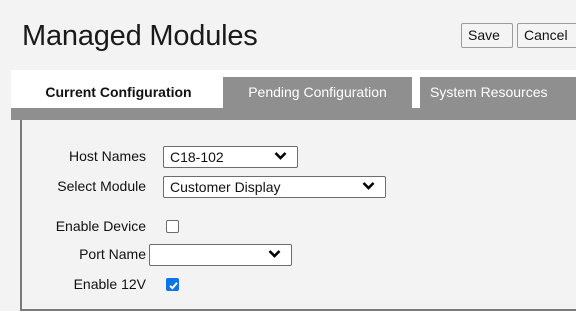 Image resolution: width=576 pixels, height=311 pixels. Describe the element at coordinates (220, 255) in the screenshot. I see `port-name-select` at that location.